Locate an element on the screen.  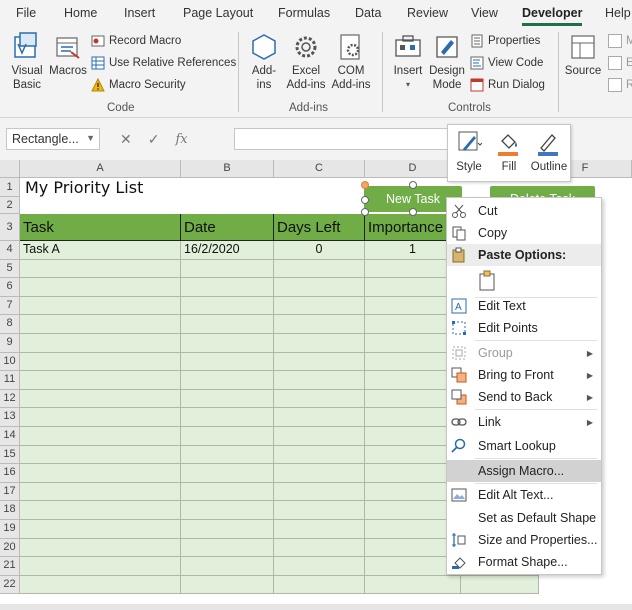
visual-basic-button: Visual Basic is located at coordinates (27, 62).